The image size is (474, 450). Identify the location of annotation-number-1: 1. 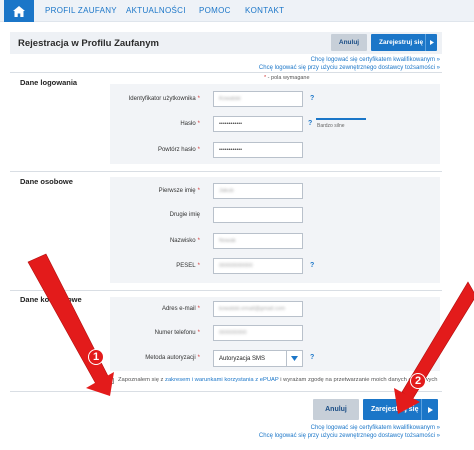
(96, 357).